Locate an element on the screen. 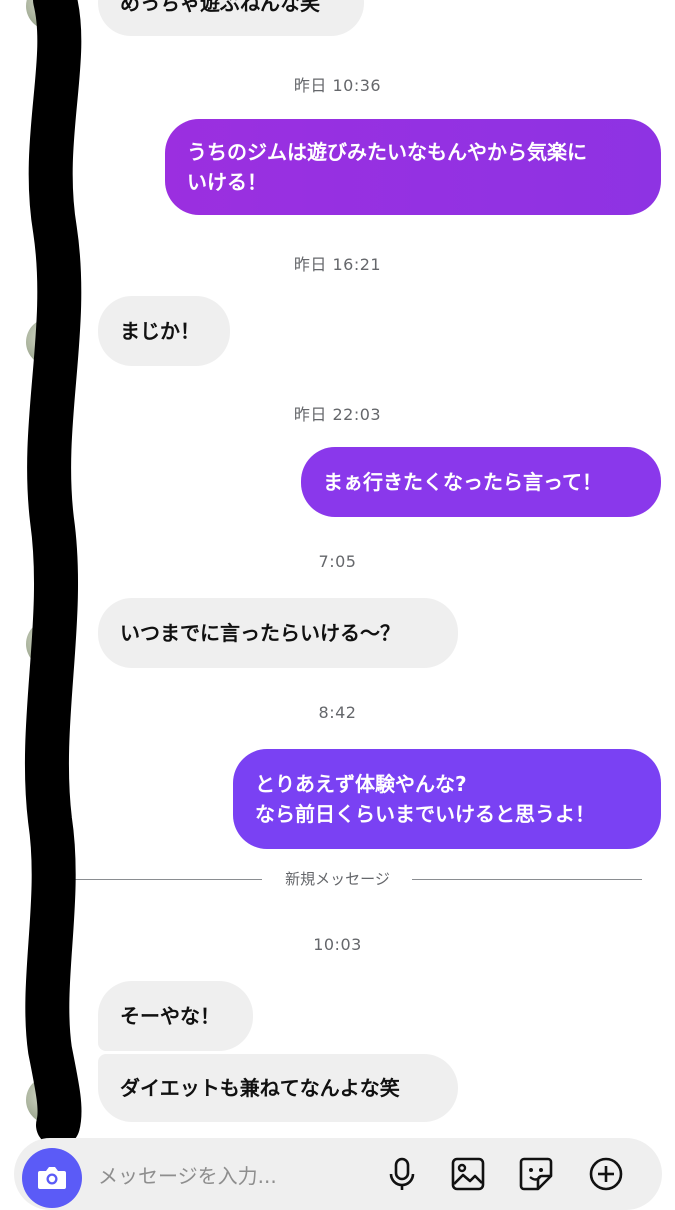  redaction-scribble is located at coordinates (53, 573).